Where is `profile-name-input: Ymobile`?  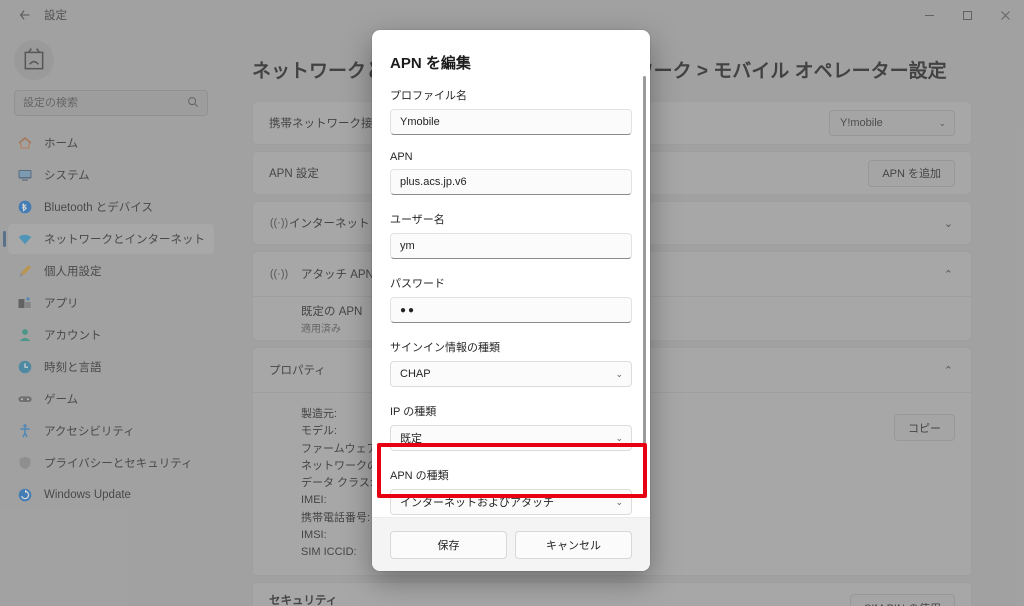 profile-name-input: Ymobile is located at coordinates (511, 122).